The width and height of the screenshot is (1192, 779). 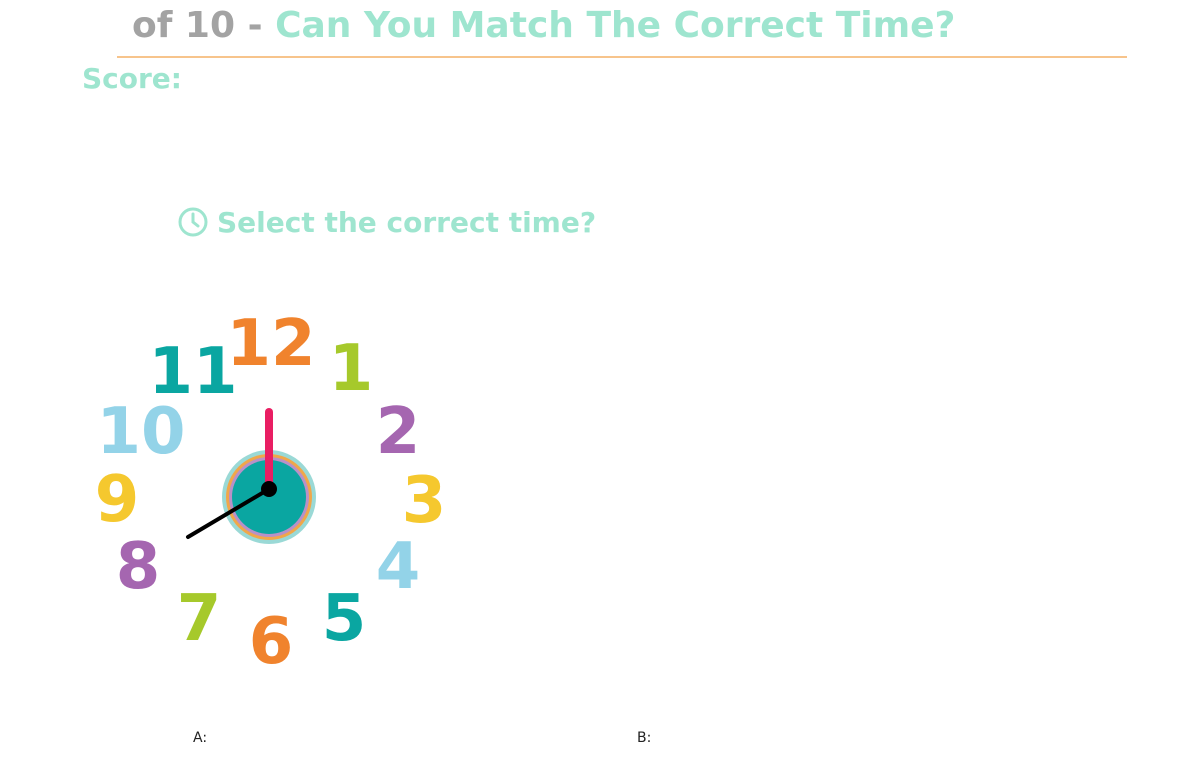 What do you see at coordinates (398, 567) in the screenshot?
I see `clock-number-4: 4` at bounding box center [398, 567].